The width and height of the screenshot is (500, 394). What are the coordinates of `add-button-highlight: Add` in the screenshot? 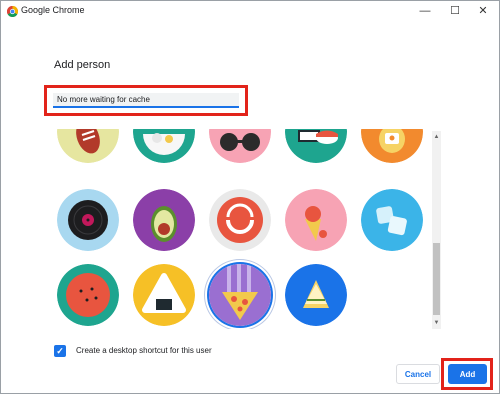 It's located at (467, 374).